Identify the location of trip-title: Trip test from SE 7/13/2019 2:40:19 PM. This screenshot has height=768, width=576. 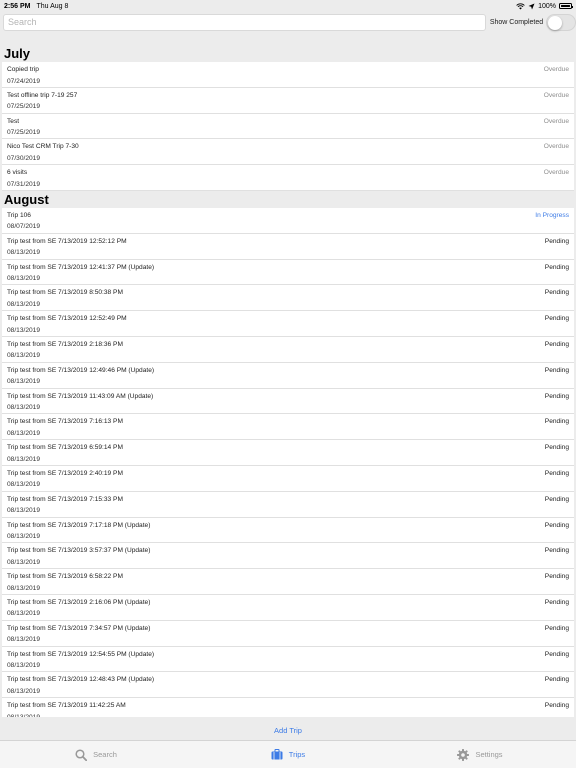
(65, 473).